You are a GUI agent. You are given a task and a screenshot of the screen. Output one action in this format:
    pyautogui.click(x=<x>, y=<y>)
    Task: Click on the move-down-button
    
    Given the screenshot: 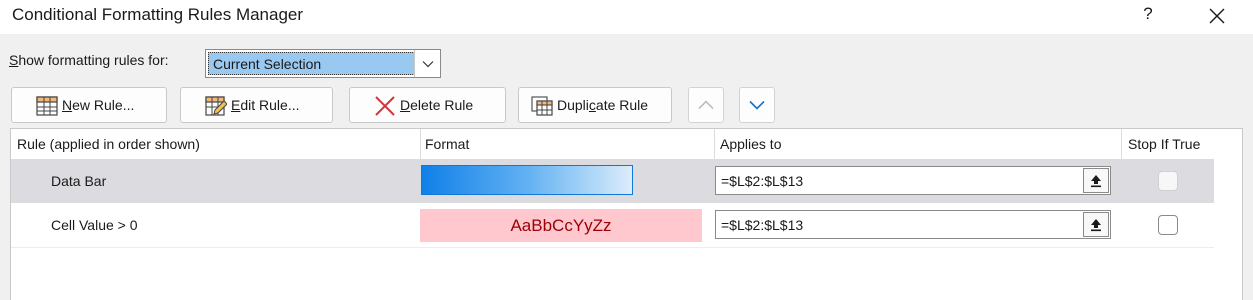 What is the action you would take?
    pyautogui.click(x=757, y=105)
    